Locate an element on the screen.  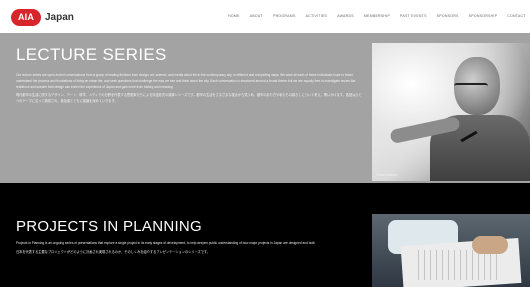
logo-text: Japan is located at coordinates (59, 17).